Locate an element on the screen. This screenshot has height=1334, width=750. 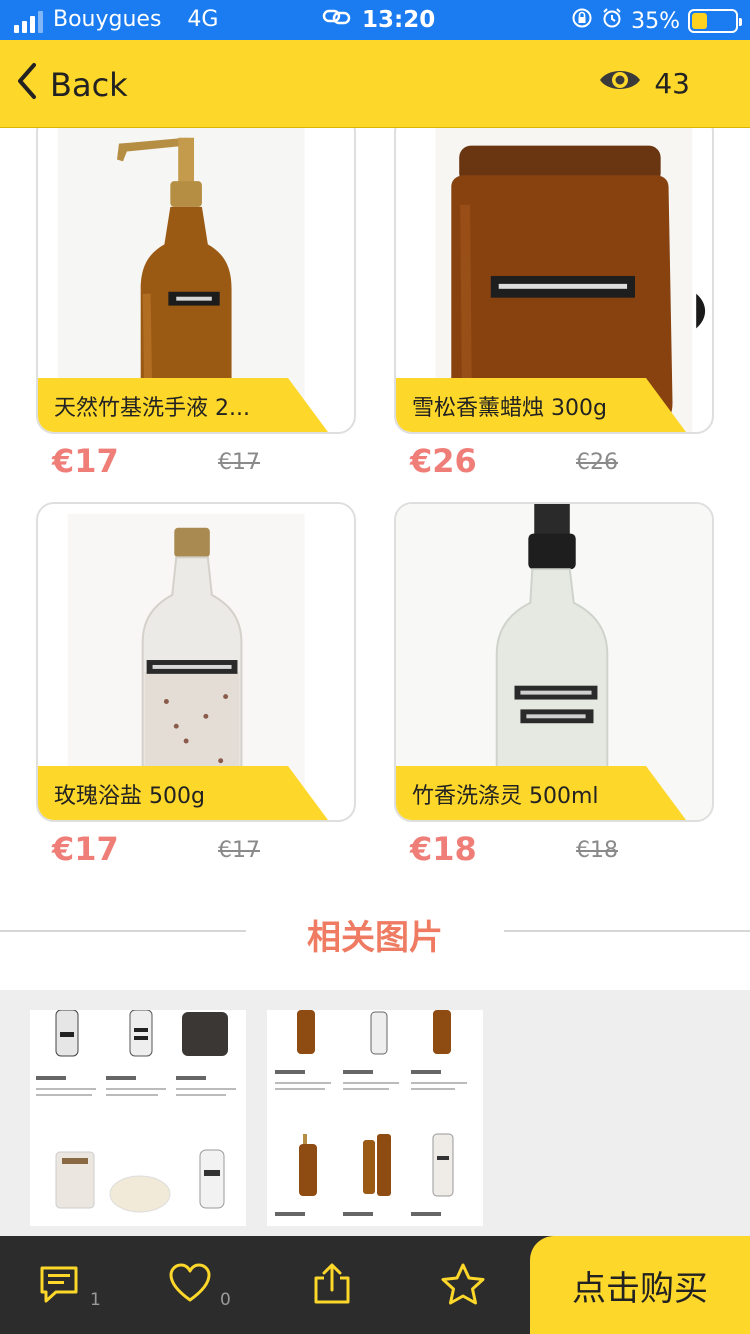
back-button: Back is located at coordinates (72, 85).